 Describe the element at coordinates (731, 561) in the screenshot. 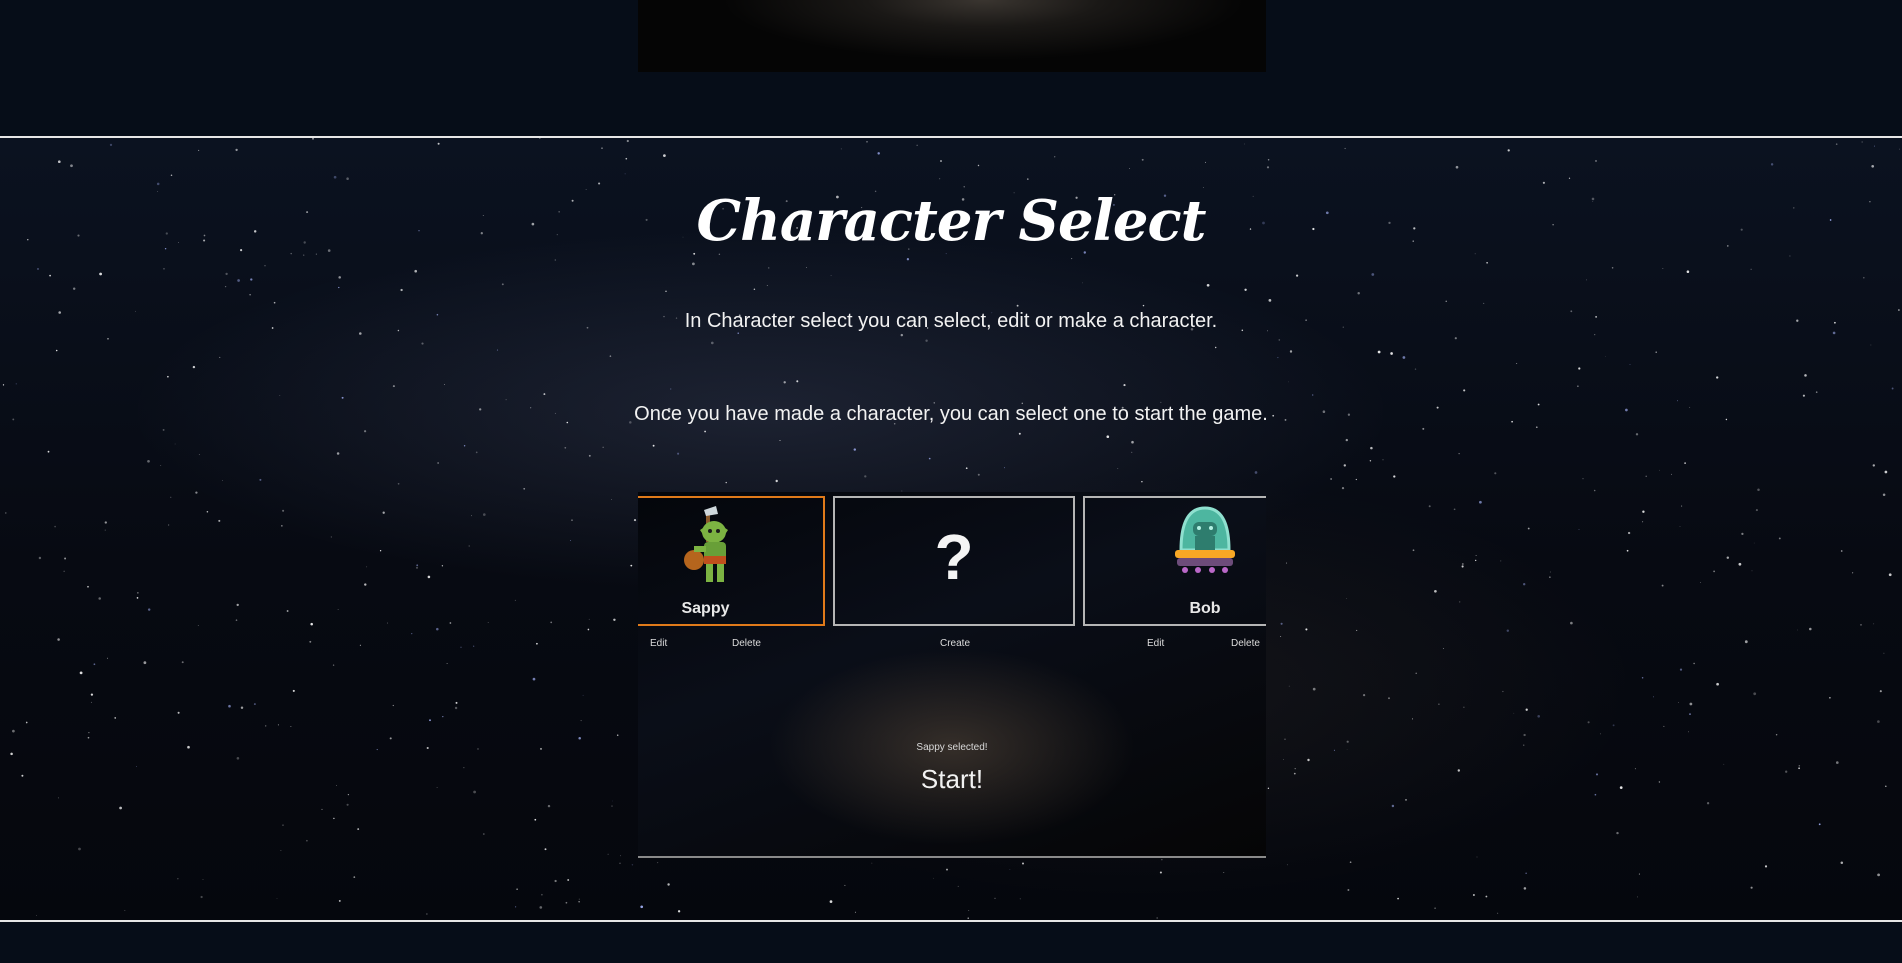

I see `character-card-sappy: Sappy` at that location.